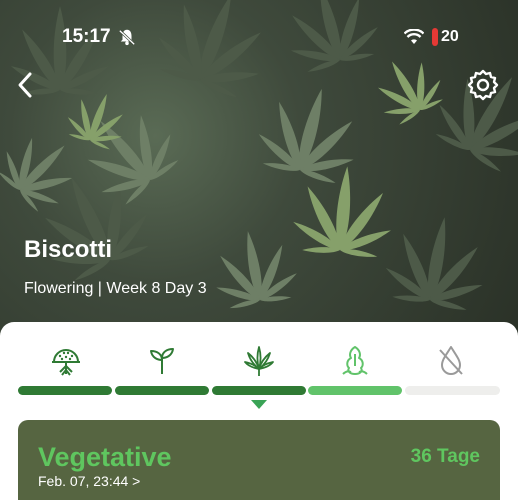  Describe the element at coordinates (452, 390) in the screenshot. I see `stage-progress-drying` at that location.